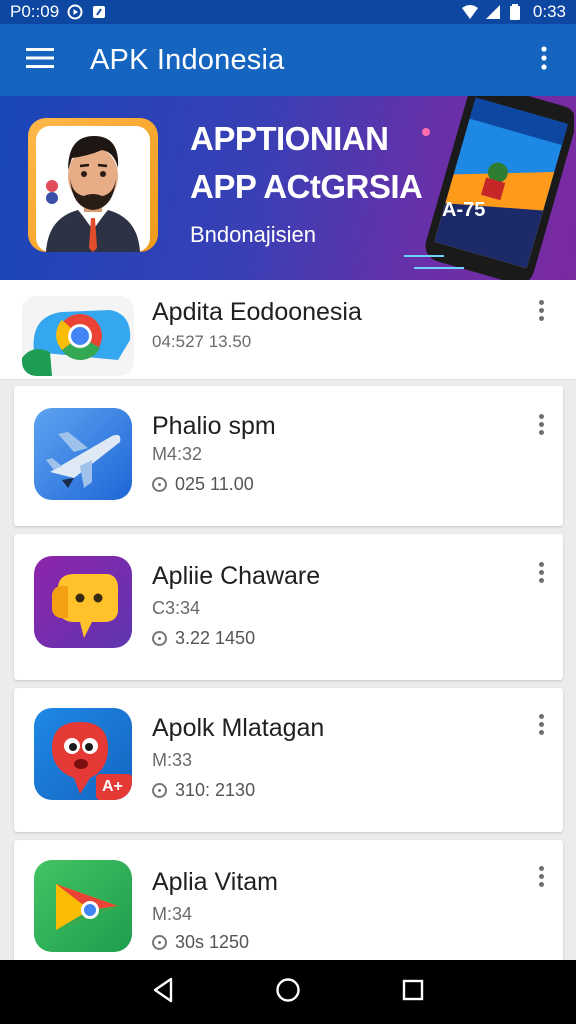  What do you see at coordinates (215, 790) in the screenshot?
I see `app-size: 310: 2130` at bounding box center [215, 790].